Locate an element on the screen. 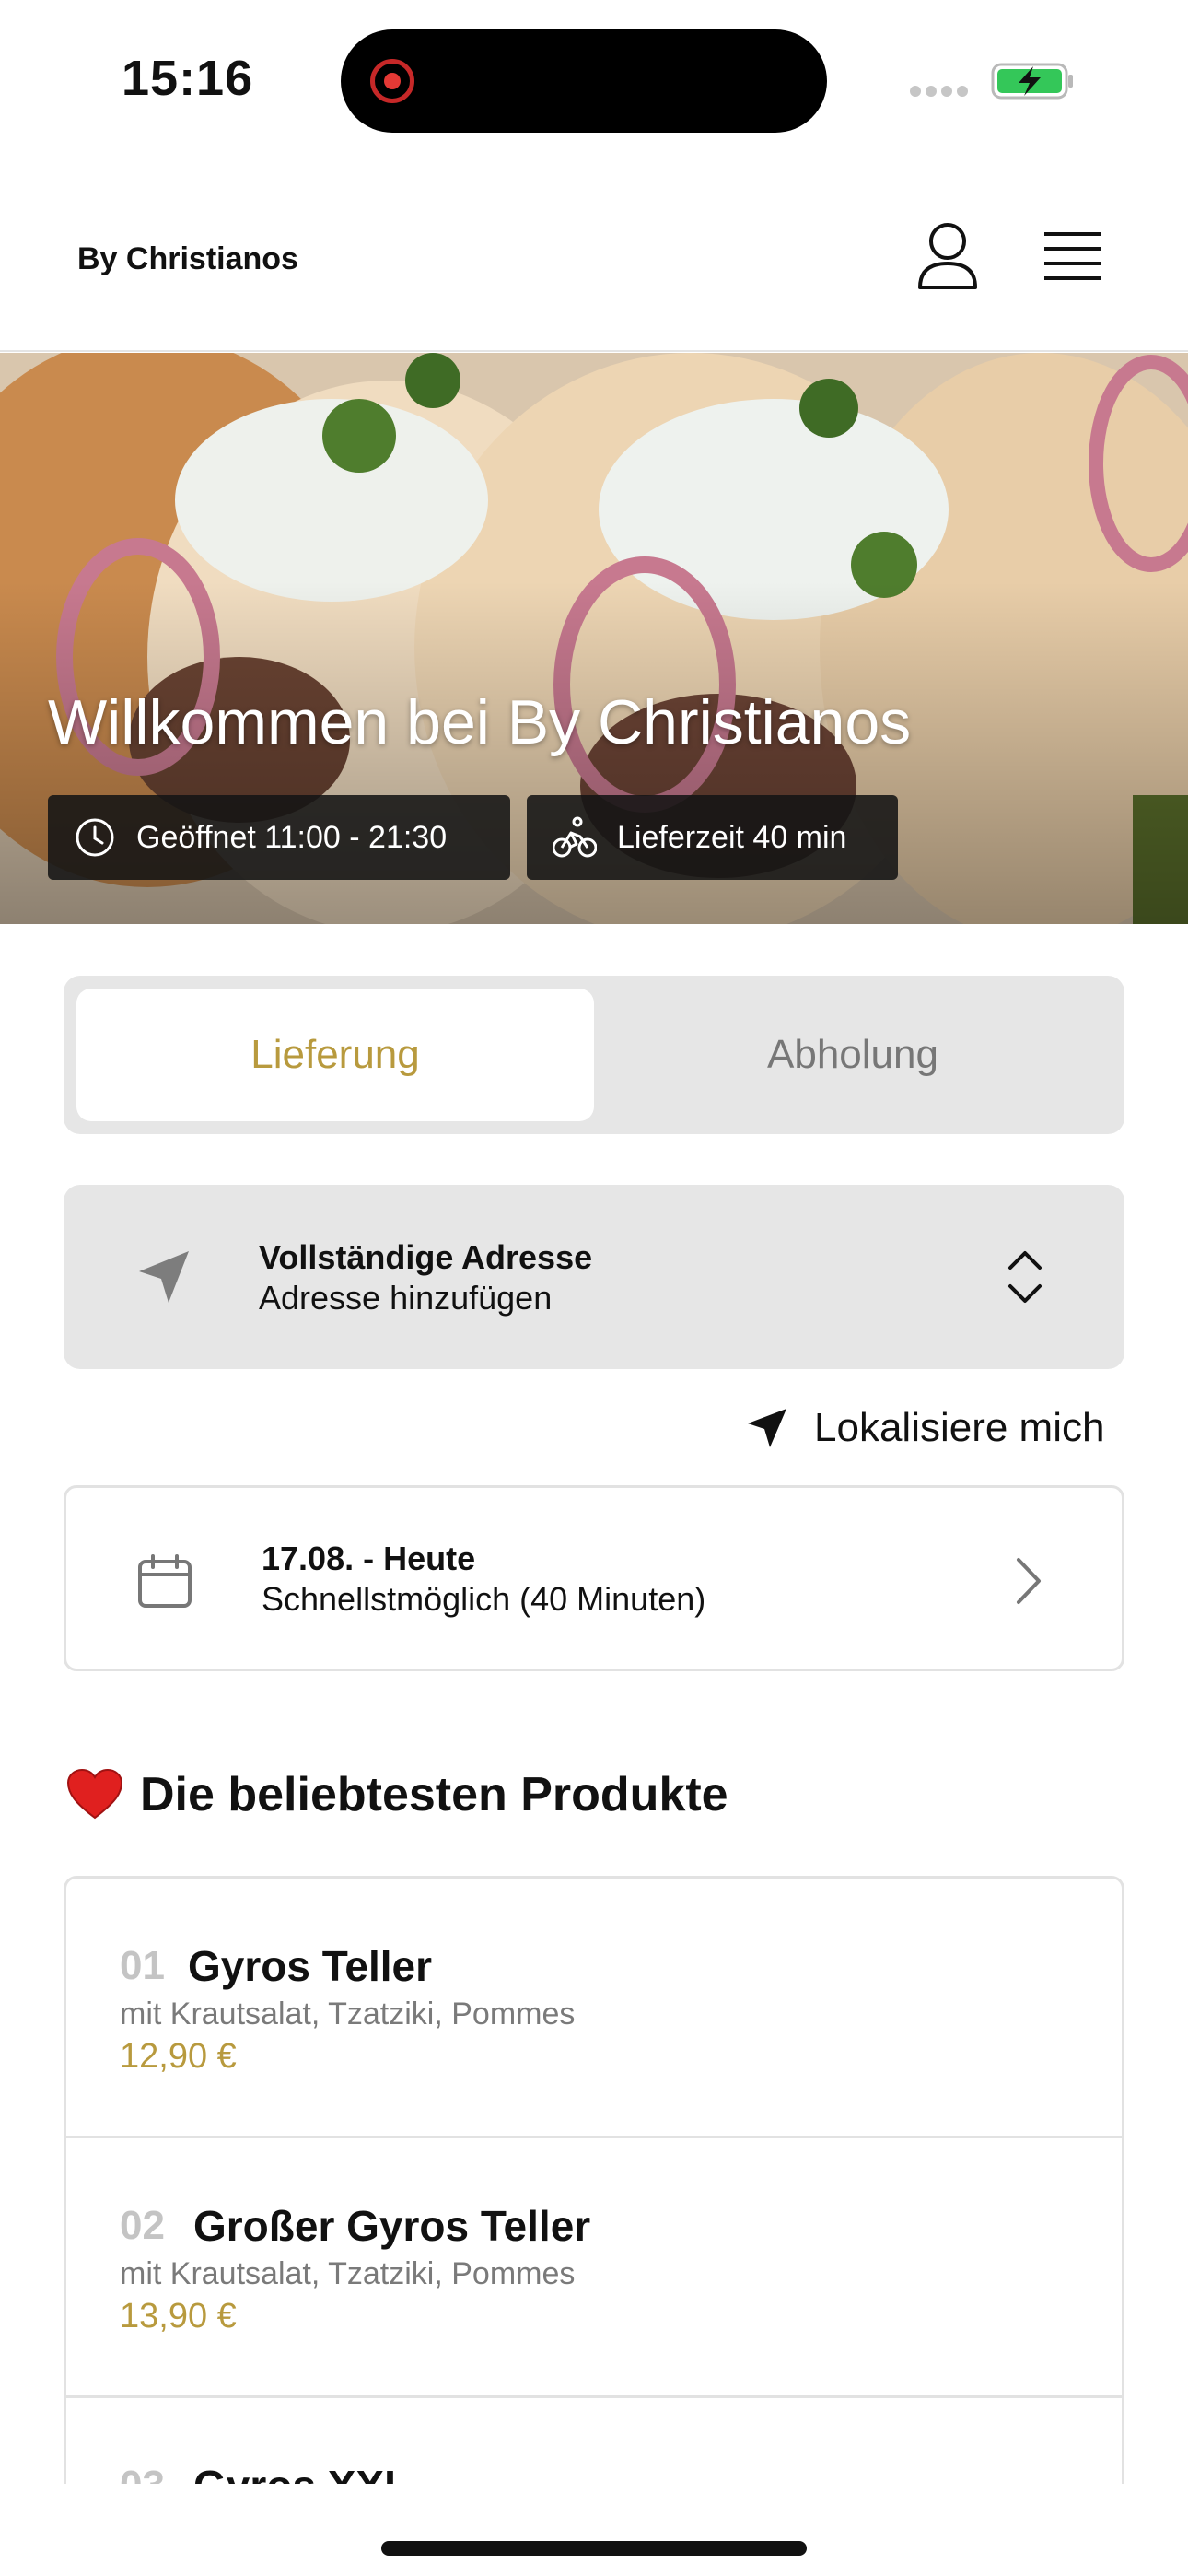  bicycle-icon is located at coordinates (575, 837).